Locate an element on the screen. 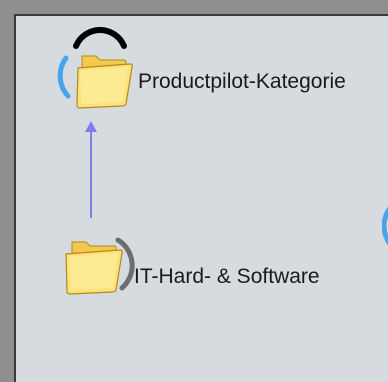 The width and height of the screenshot is (388, 382). node-partial-offscreen is located at coordinates (384, 228).